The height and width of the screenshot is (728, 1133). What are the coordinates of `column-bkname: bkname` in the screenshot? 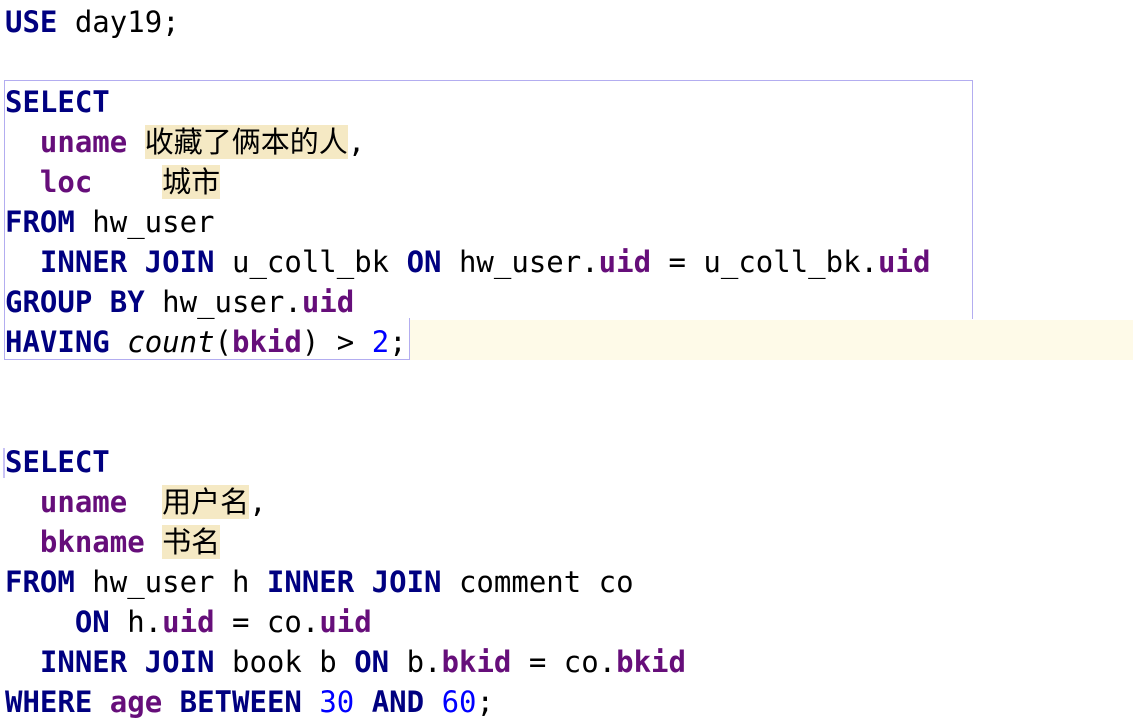 It's located at (92, 542).